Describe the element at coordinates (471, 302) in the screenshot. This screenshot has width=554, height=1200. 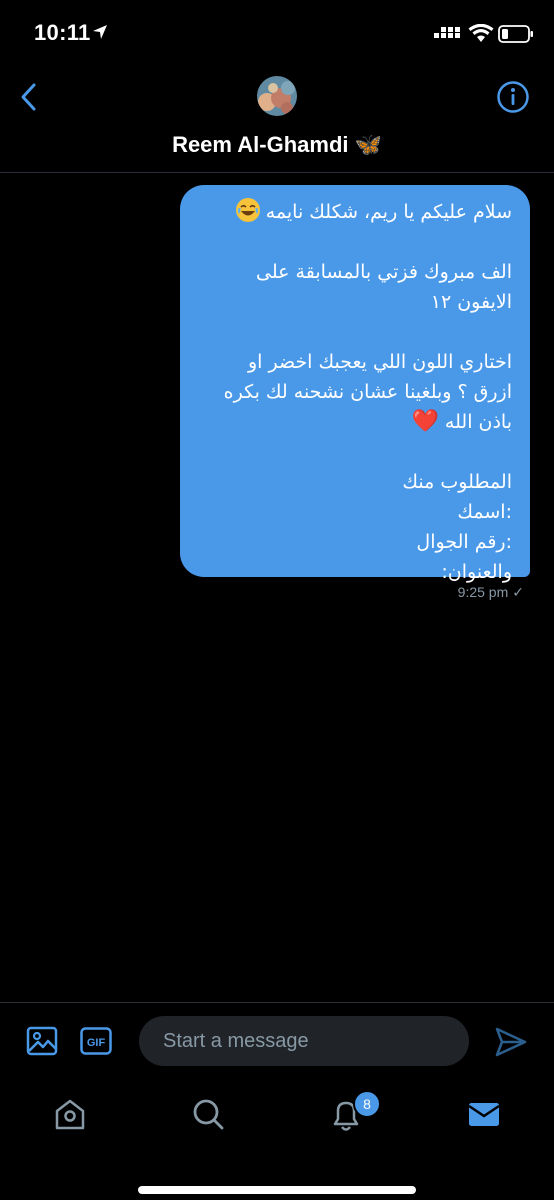
I see `message-line: الايفون ١٢` at that location.